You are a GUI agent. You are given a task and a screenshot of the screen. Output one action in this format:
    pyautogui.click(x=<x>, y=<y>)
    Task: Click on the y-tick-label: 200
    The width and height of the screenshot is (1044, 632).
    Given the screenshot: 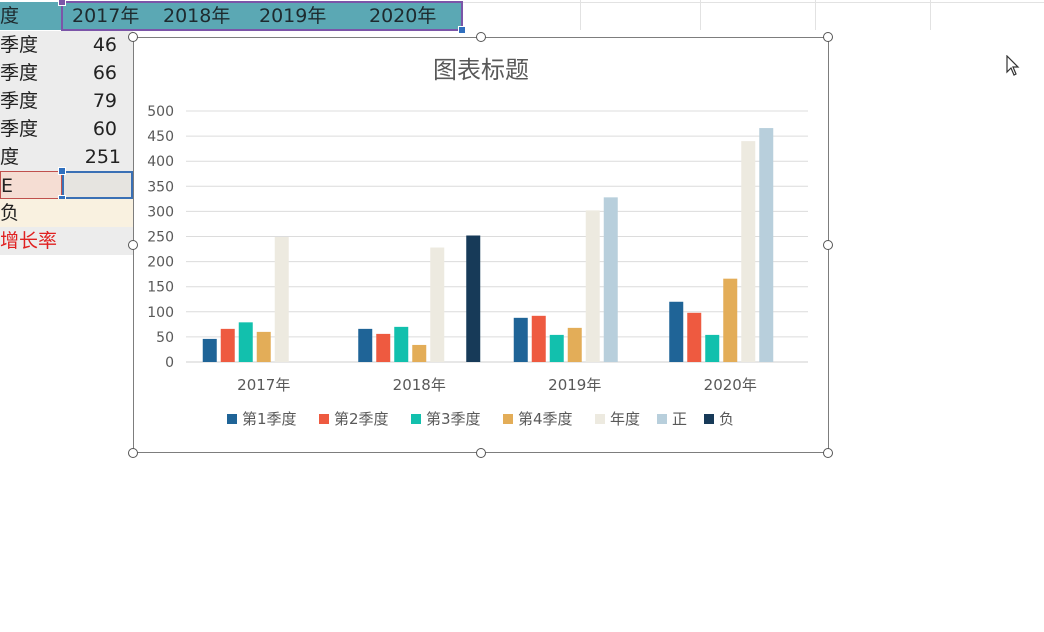 What is the action you would take?
    pyautogui.click(x=160, y=263)
    